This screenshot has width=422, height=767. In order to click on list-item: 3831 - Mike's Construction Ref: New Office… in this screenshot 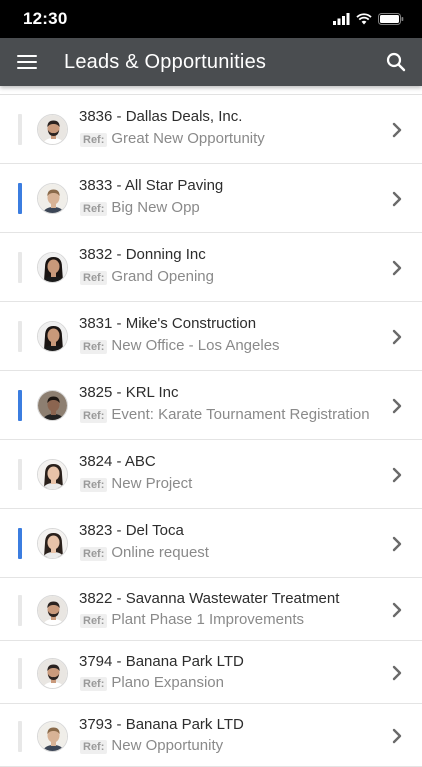, I will do `click(211, 336)`.